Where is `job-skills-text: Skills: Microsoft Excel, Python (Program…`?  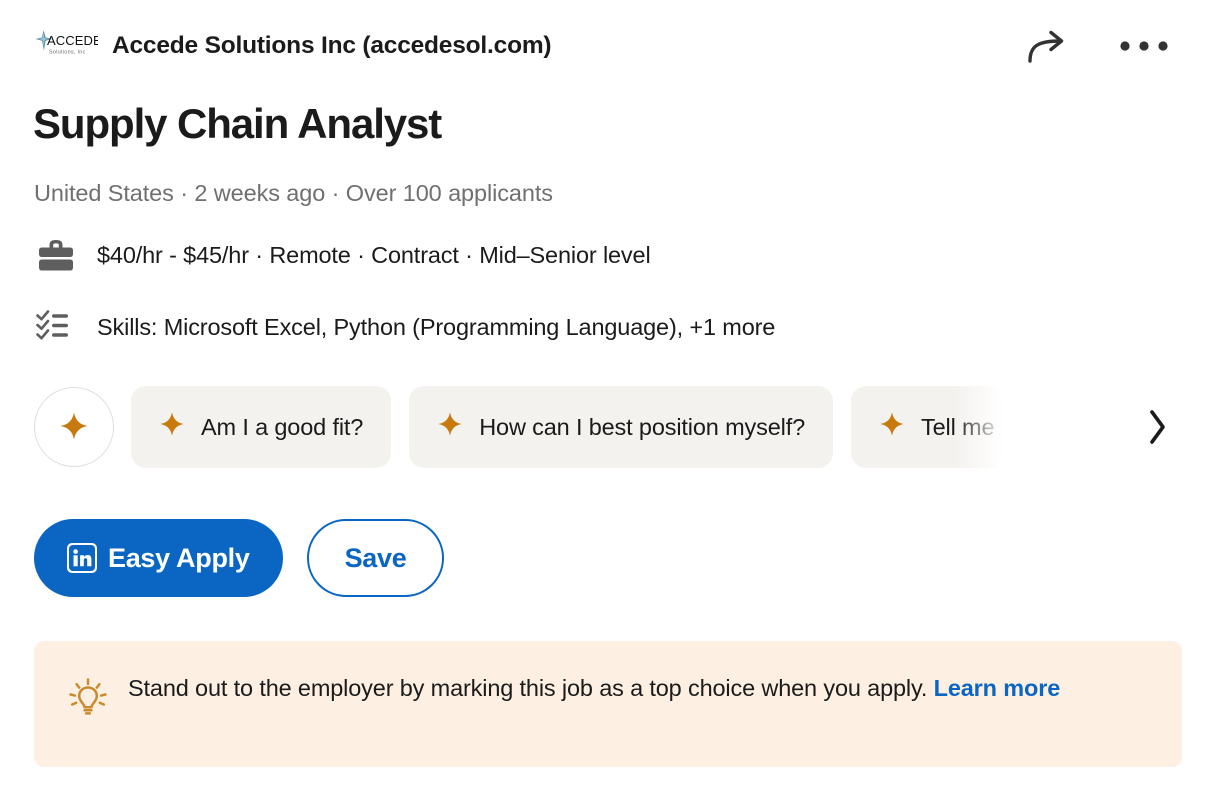 job-skills-text: Skills: Microsoft Excel, Python (Program… is located at coordinates (436, 326).